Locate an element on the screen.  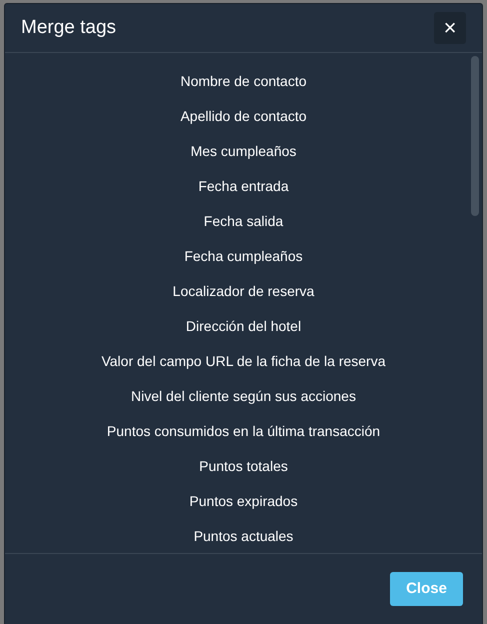
scrollbar is located at coordinates (475, 136).